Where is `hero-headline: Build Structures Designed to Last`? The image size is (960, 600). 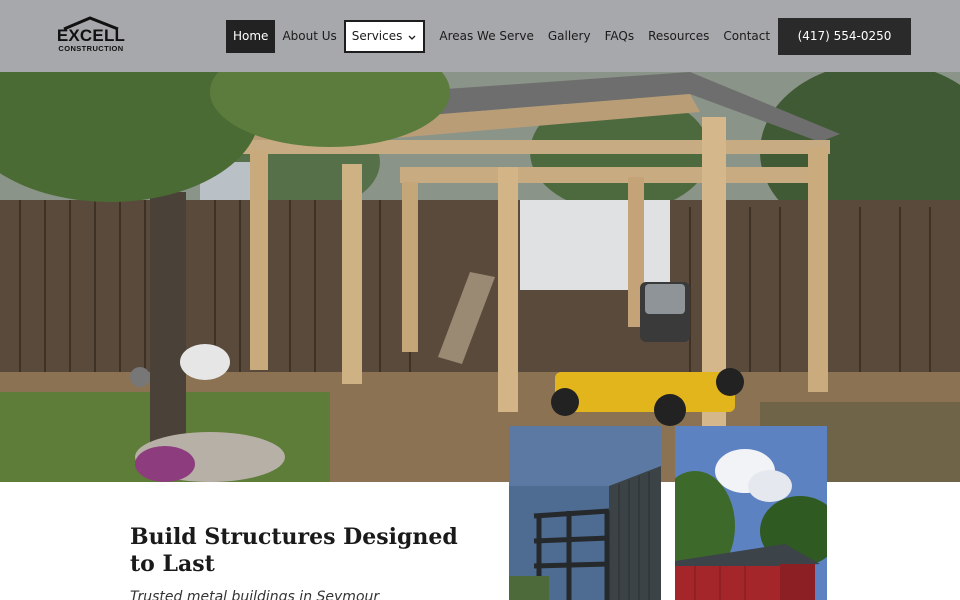
hero-headline: Build Structures Designed to Last is located at coordinates (294, 550).